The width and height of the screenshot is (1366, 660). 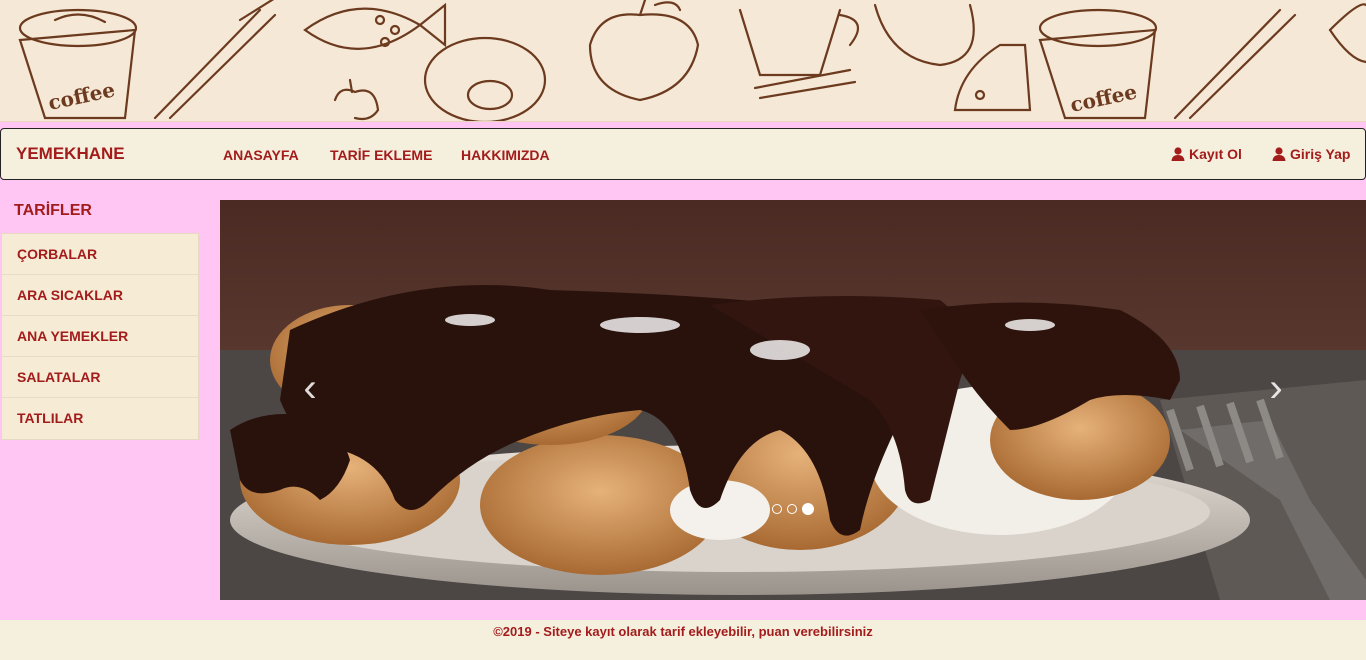 What do you see at coordinates (505, 155) in the screenshot?
I see `nav-about-link: HAKKIMIZDA` at bounding box center [505, 155].